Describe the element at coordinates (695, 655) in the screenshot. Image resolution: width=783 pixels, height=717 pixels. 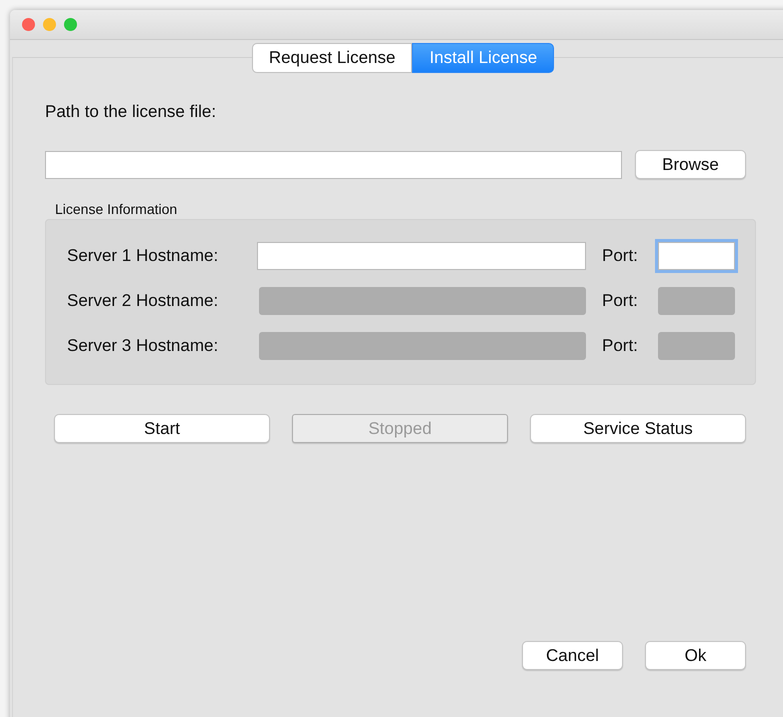
I see `dialog-button: Ok` at that location.